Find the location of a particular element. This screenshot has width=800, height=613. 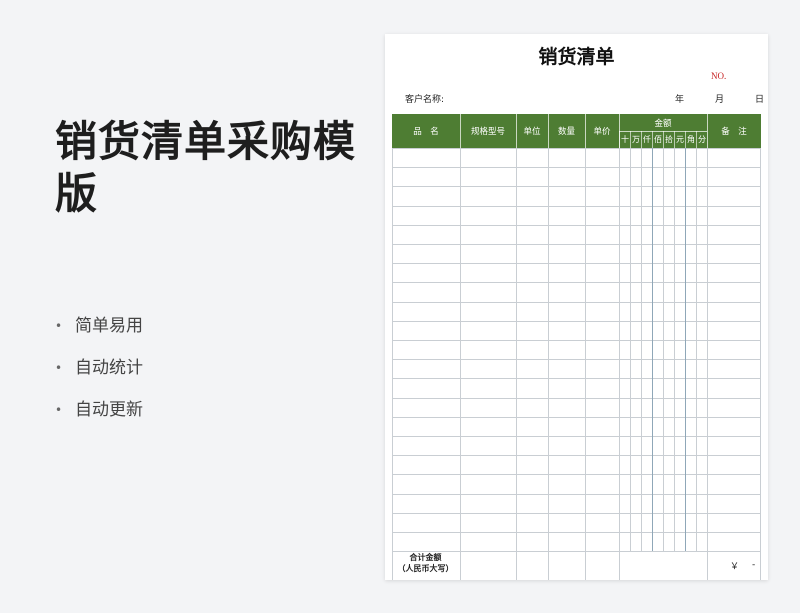

col-header-note: 备 注 is located at coordinates (734, 132).